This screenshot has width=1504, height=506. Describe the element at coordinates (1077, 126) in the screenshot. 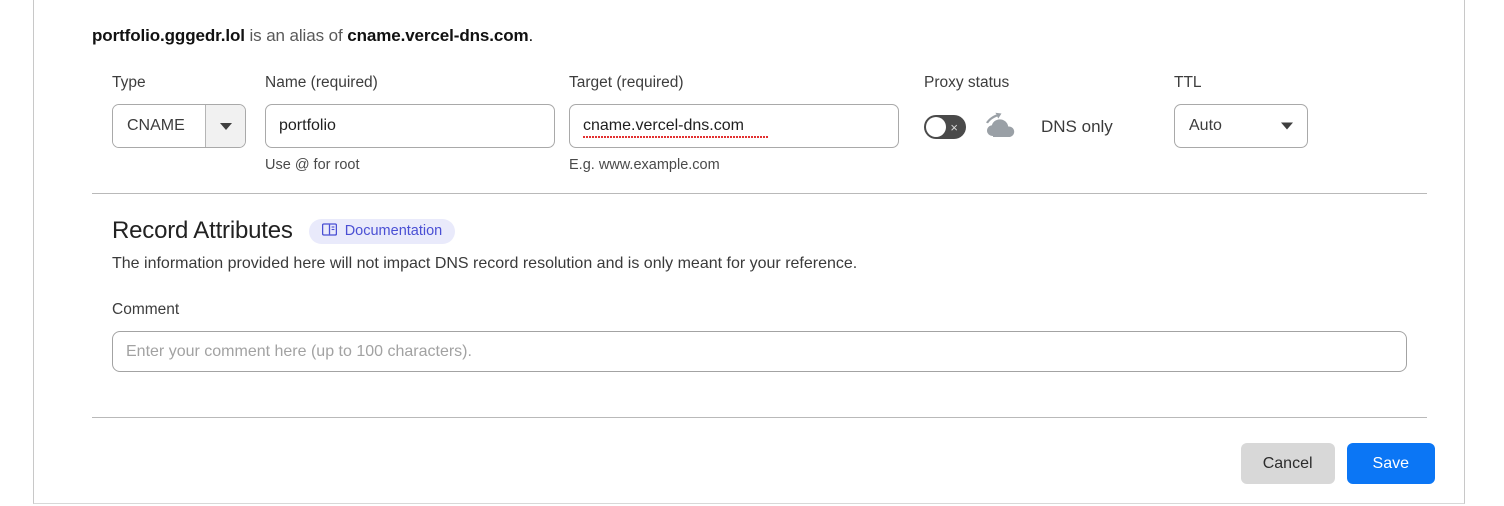

I see `proxy-status-text: DNS only` at that location.